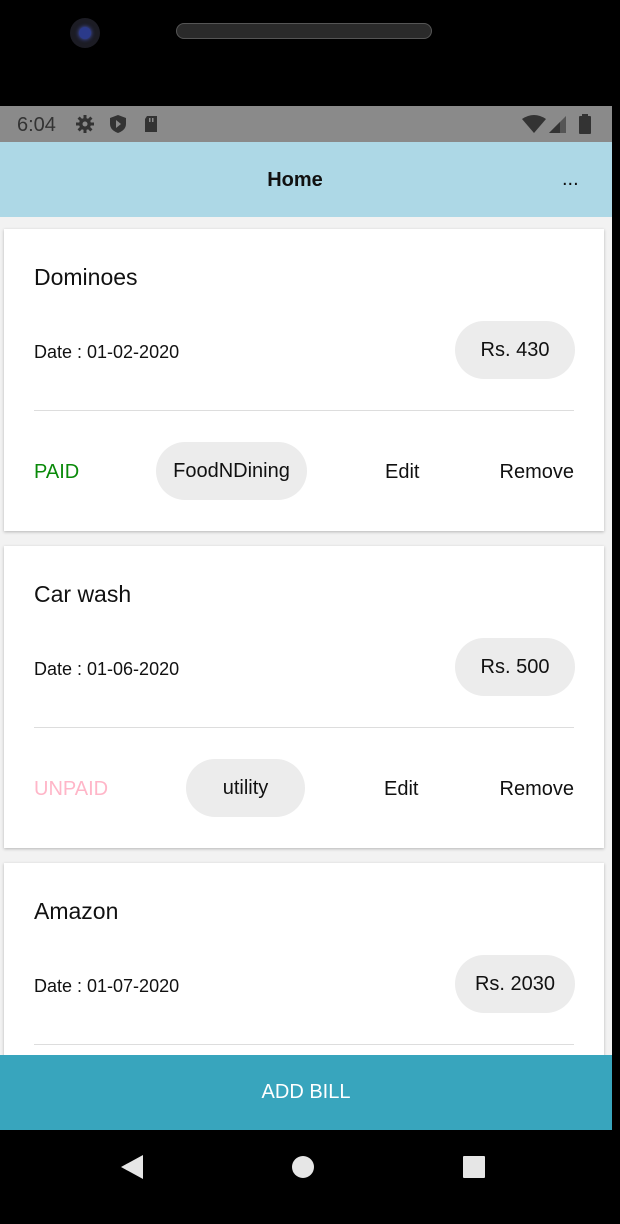  Describe the element at coordinates (76, 911) in the screenshot. I see `bill-name: Amazon` at that location.